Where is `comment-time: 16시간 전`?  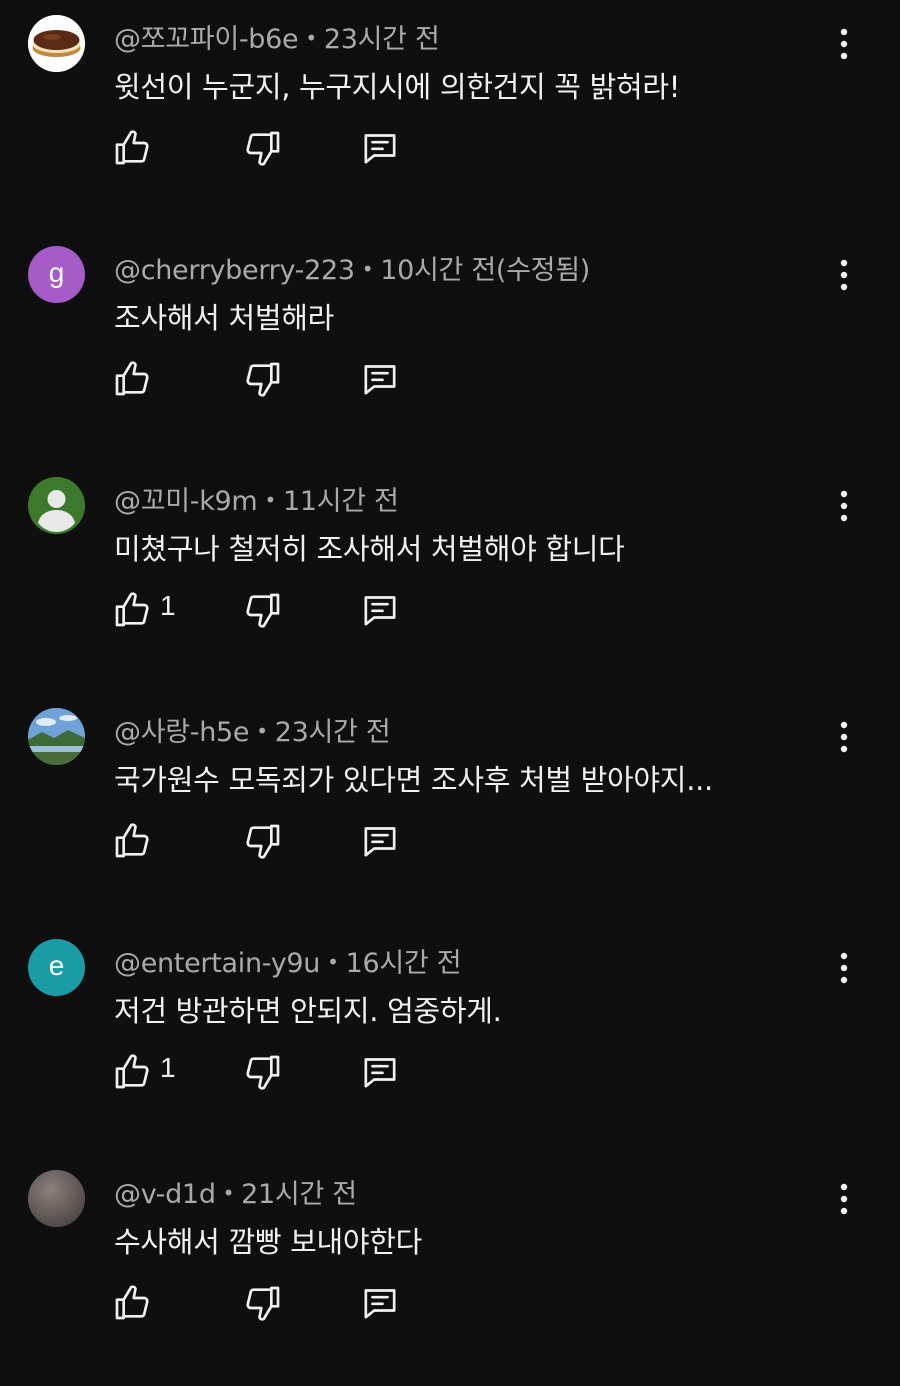 comment-time: 16시간 전 is located at coordinates (403, 963).